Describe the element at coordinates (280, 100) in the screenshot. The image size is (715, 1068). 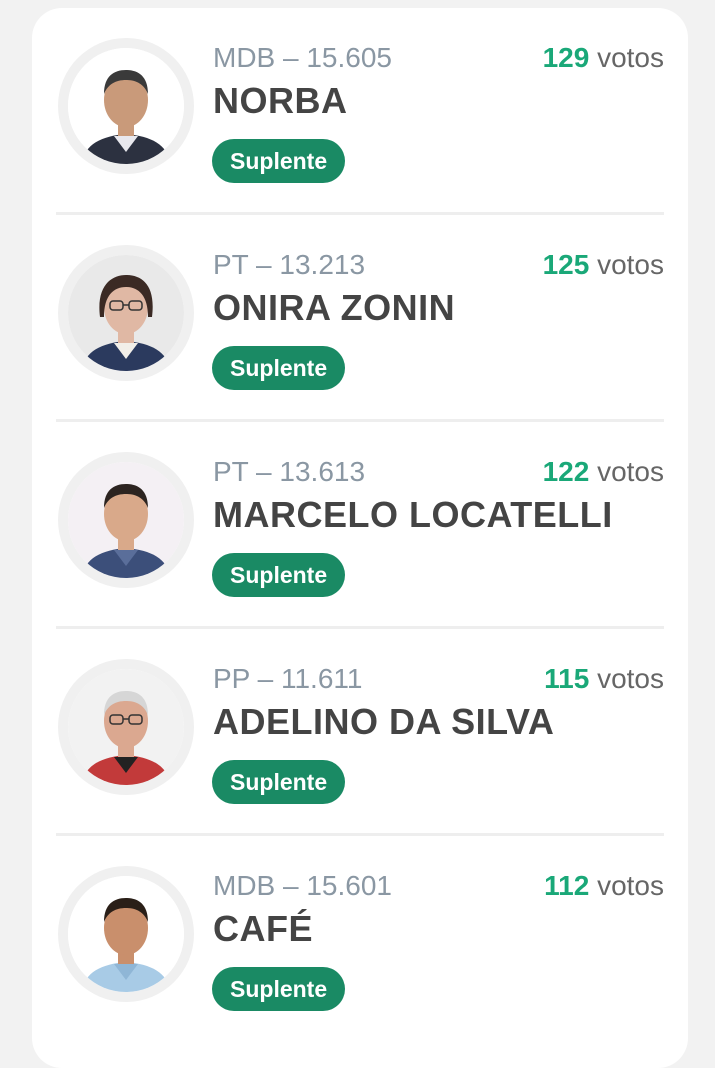
I see `candidate-name: NORBA` at that location.